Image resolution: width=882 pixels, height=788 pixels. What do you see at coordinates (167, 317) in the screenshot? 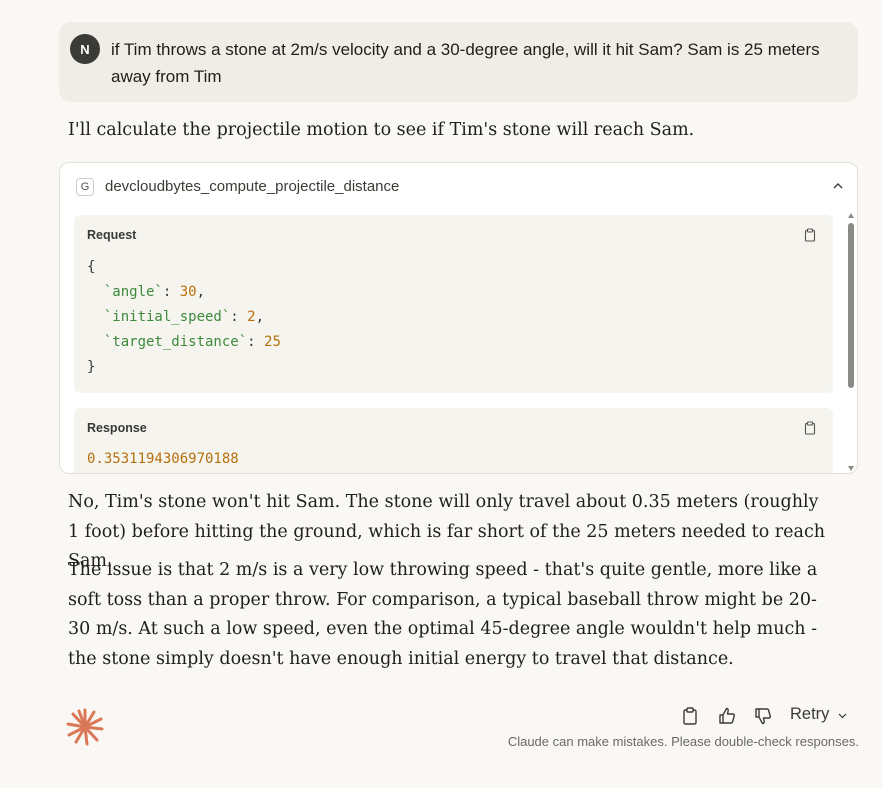
I see `code-key-initial-speed: `initial_speed`` at bounding box center [167, 317].